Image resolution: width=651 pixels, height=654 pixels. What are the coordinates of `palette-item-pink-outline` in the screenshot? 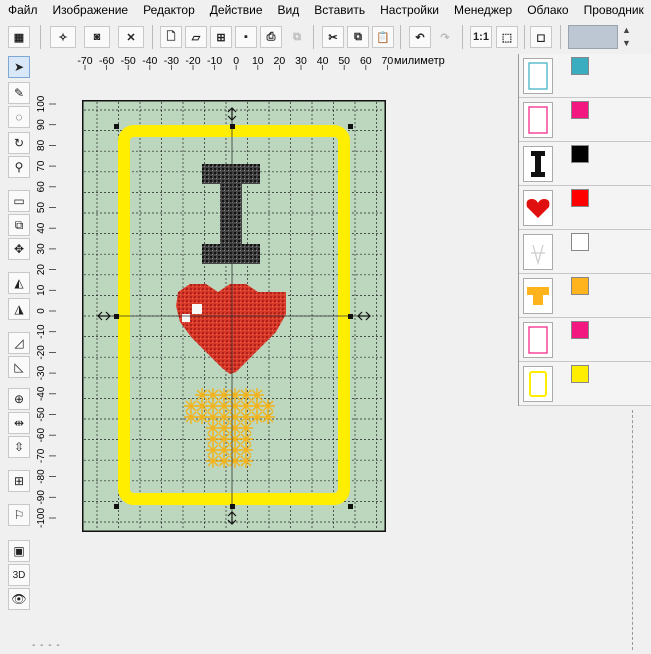 It's located at (585, 120).